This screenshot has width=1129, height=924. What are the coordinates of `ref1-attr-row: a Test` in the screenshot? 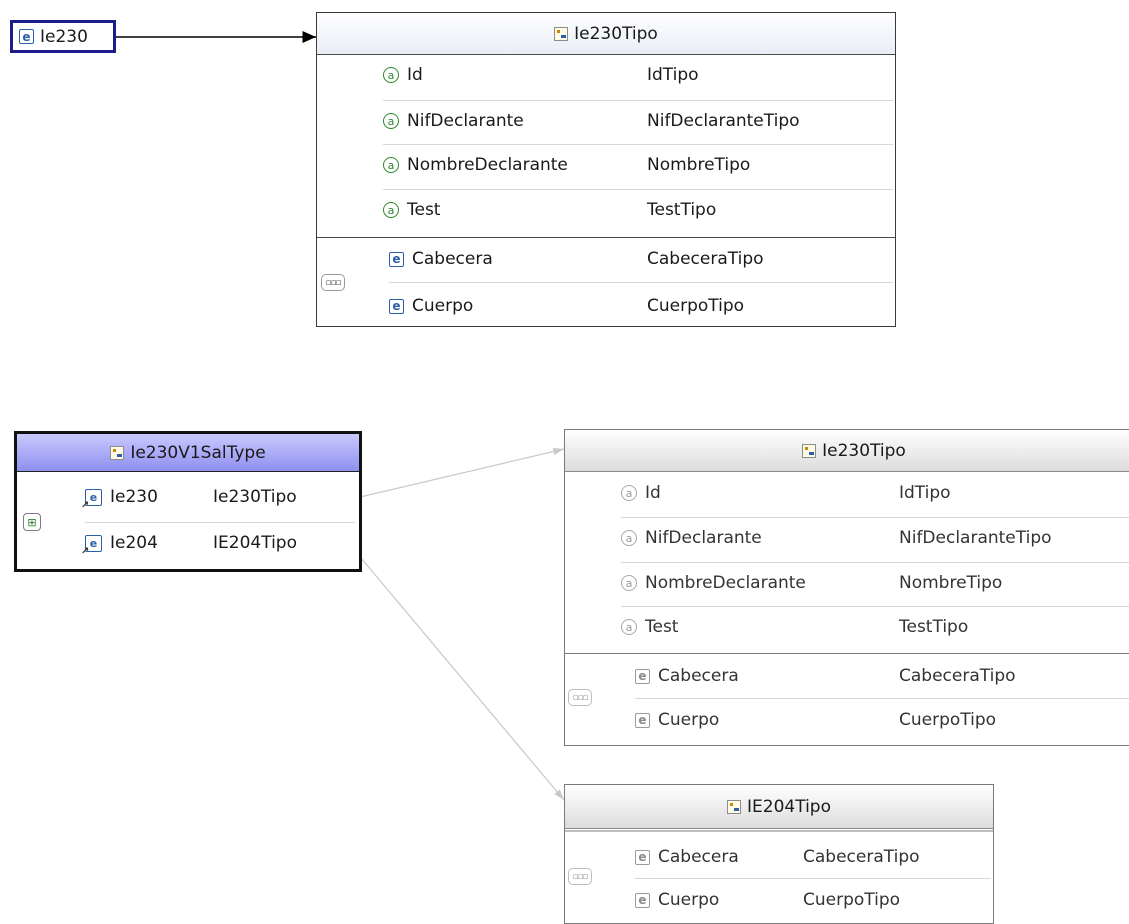 It's located at (649, 627).